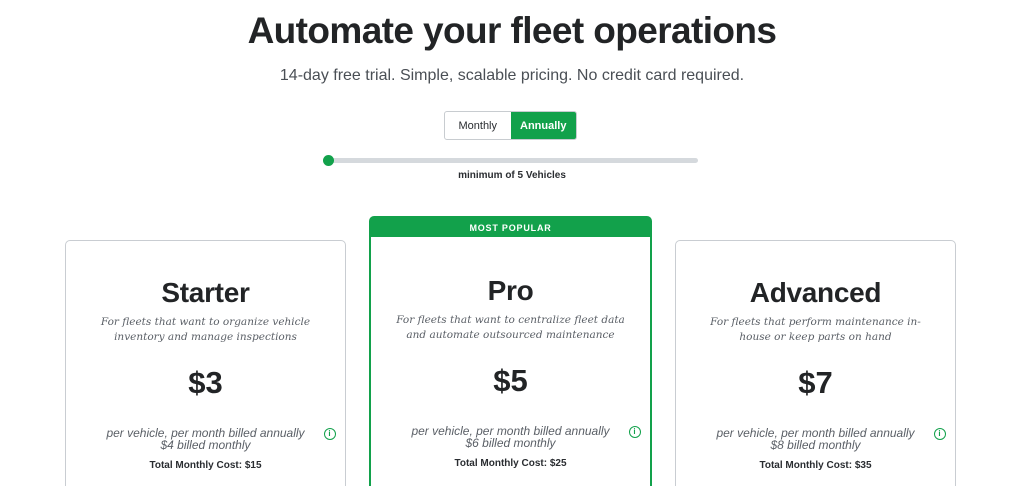  What do you see at coordinates (512, 175) in the screenshot?
I see `vehicle-minimum-caption: minimum of 5 Vehicles` at bounding box center [512, 175].